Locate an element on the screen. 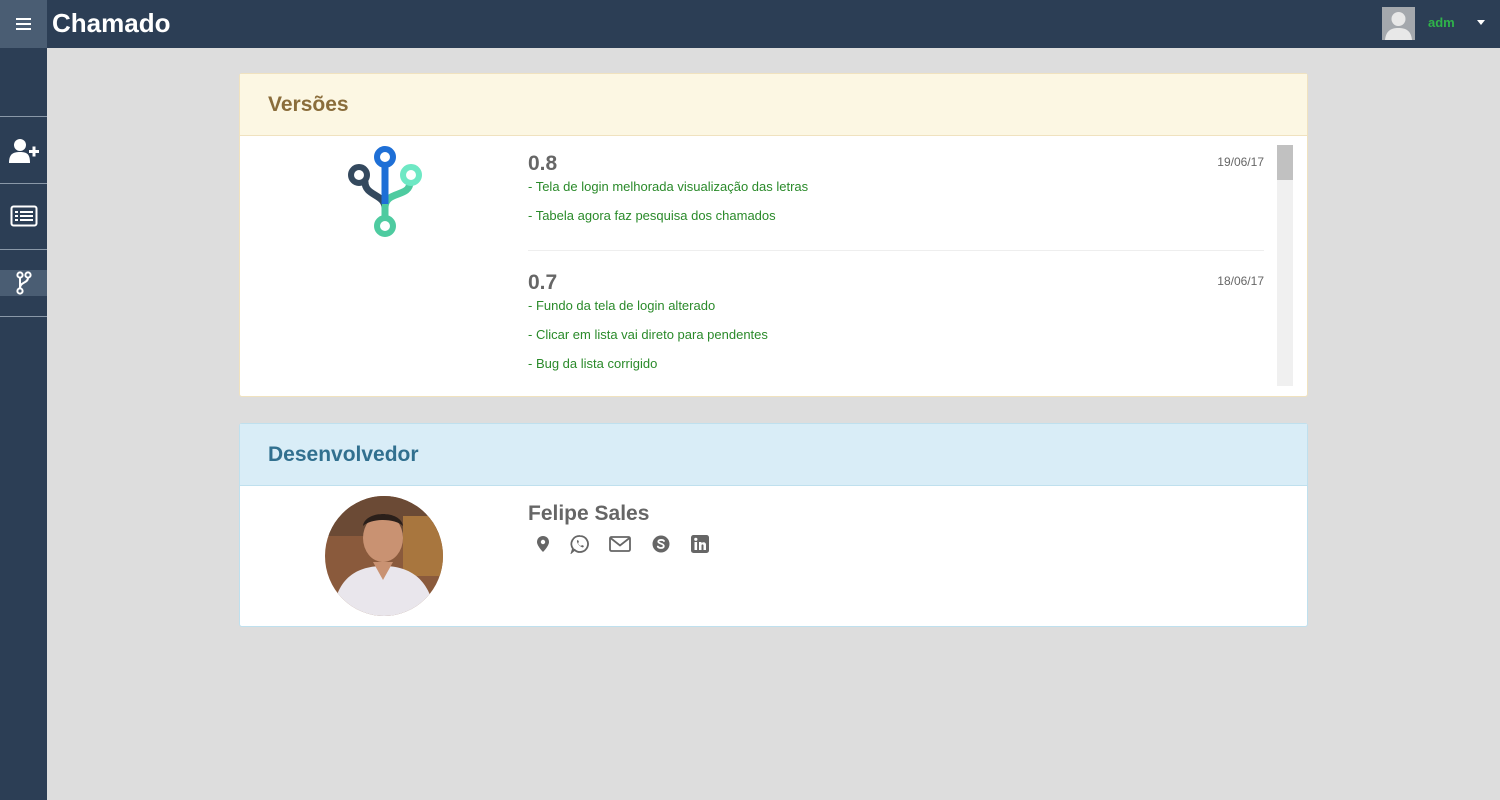 The width and height of the screenshot is (1500, 800). skype-icon is located at coordinates (661, 544).